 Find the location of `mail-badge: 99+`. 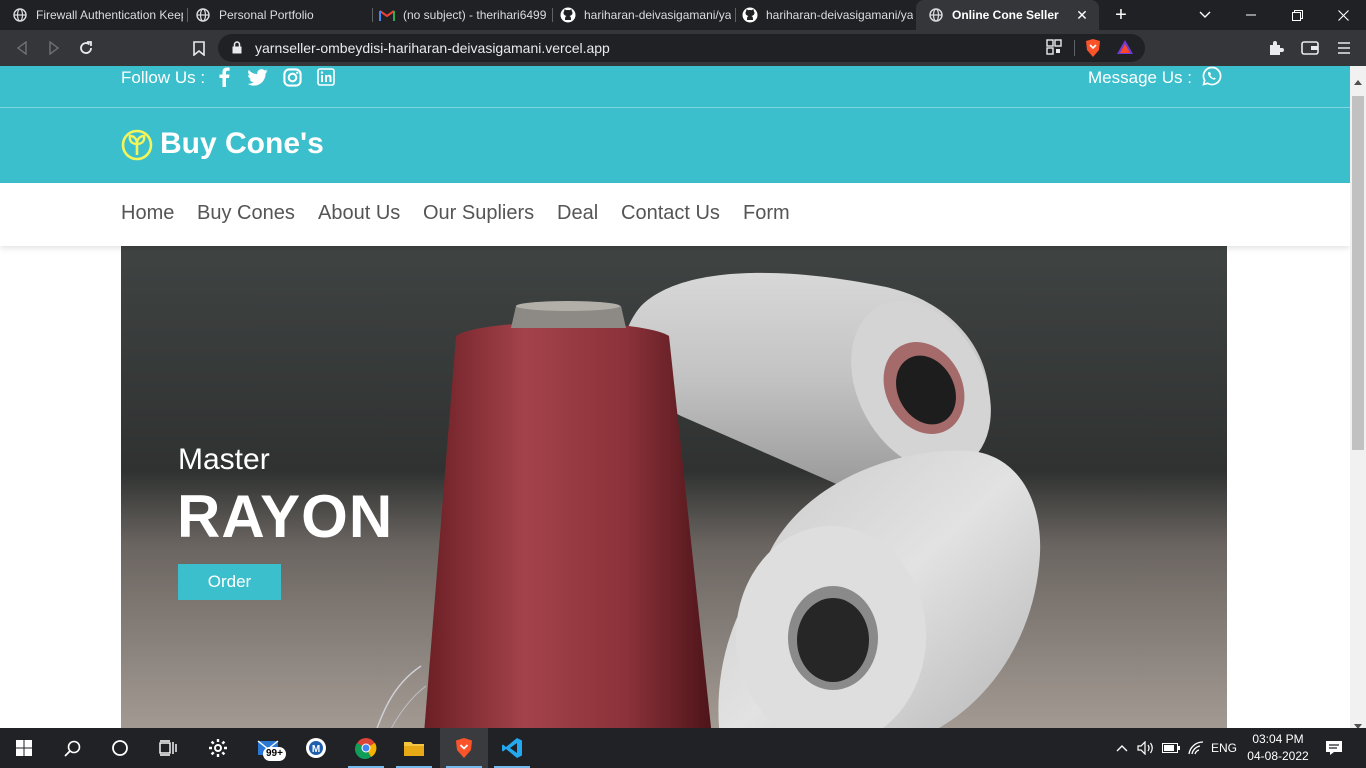

mail-badge: 99+ is located at coordinates (274, 754).